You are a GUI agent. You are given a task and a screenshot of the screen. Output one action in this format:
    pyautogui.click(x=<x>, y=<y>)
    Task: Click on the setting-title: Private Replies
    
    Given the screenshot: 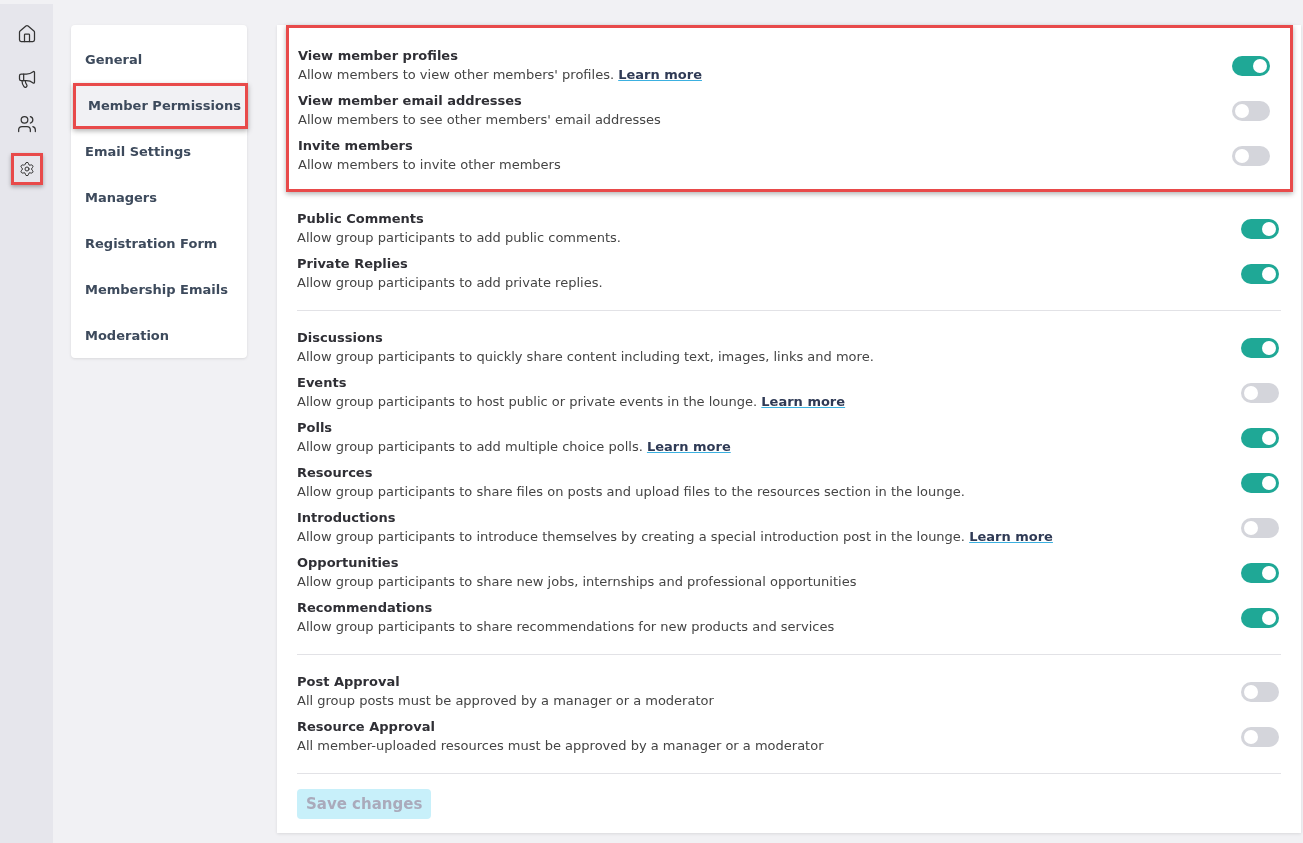 What is the action you would take?
    pyautogui.click(x=353, y=264)
    